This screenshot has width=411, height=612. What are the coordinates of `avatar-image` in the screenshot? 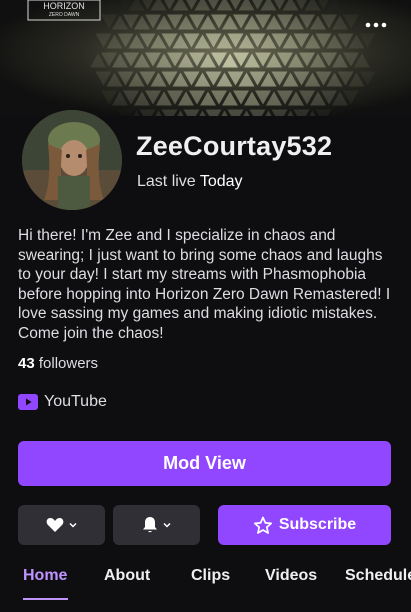 It's located at (72, 160).